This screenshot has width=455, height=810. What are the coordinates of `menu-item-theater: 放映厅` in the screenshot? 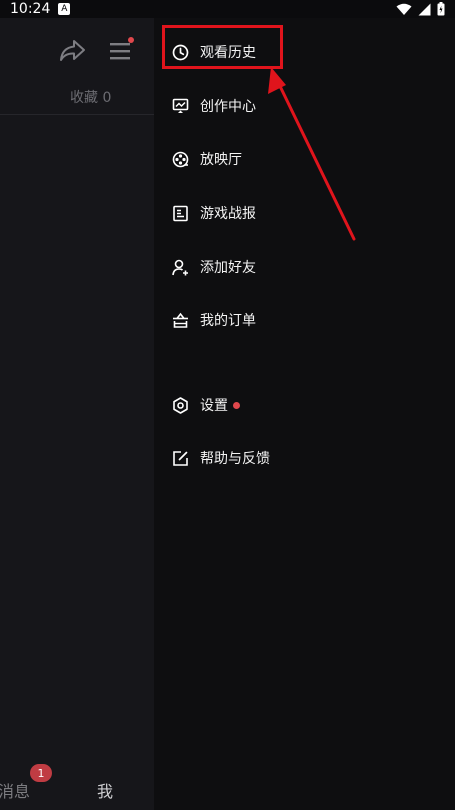 It's located at (207, 159).